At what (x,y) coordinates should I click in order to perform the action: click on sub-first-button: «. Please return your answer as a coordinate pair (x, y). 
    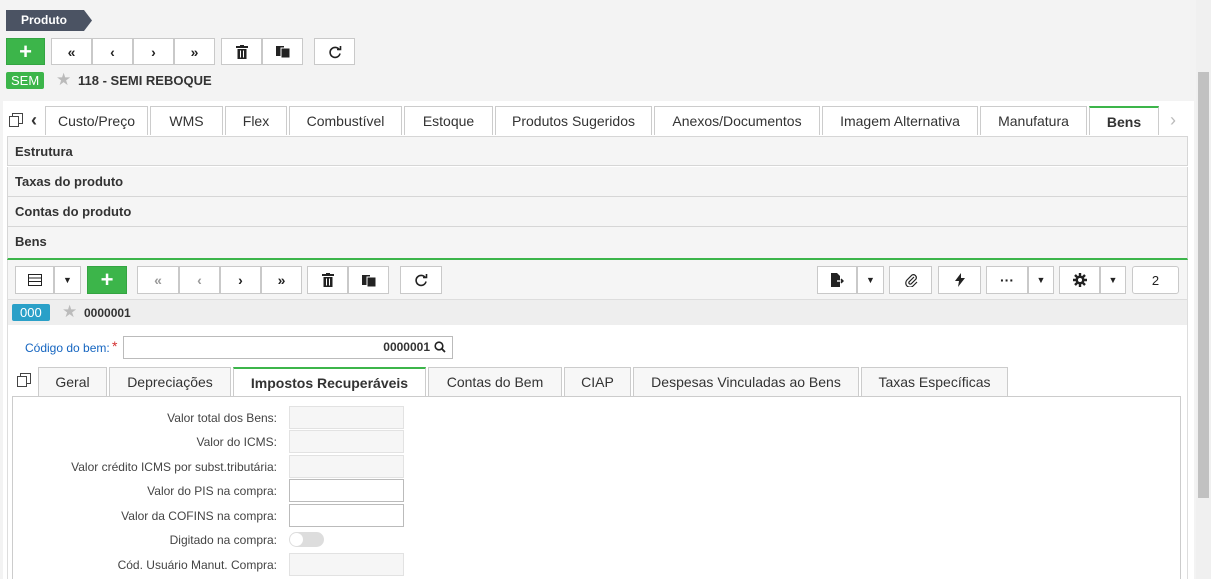
    Looking at the image, I should click on (158, 280).